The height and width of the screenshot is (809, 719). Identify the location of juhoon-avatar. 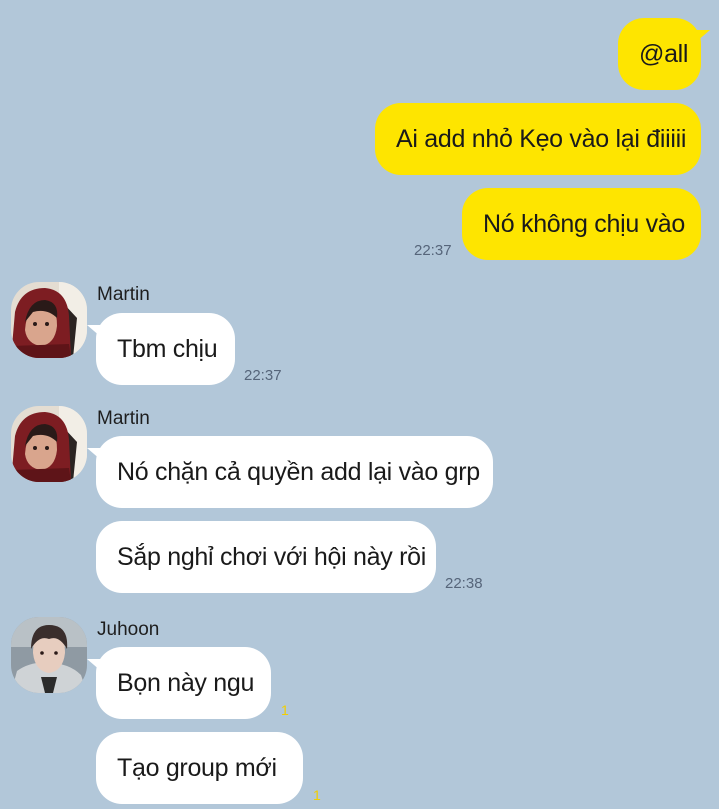
(49, 655).